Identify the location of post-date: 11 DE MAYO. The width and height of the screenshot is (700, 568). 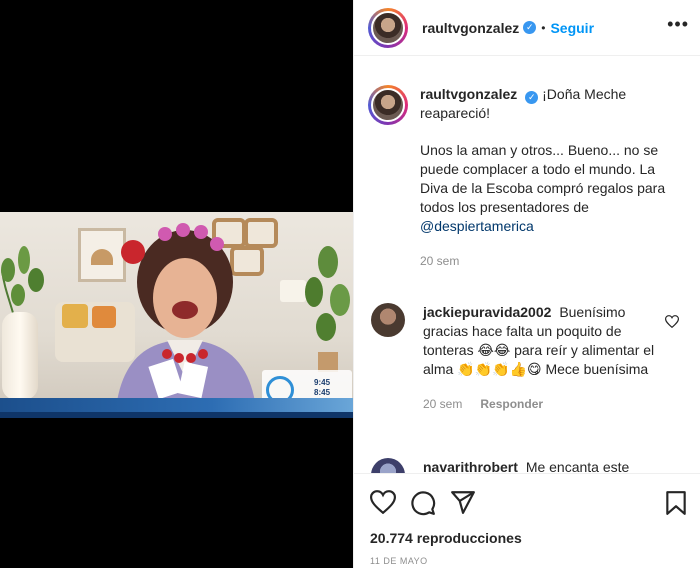
(399, 561).